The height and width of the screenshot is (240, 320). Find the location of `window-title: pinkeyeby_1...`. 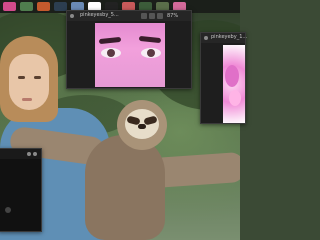

window-title: pinkeyeby_1... is located at coordinates (229, 37).